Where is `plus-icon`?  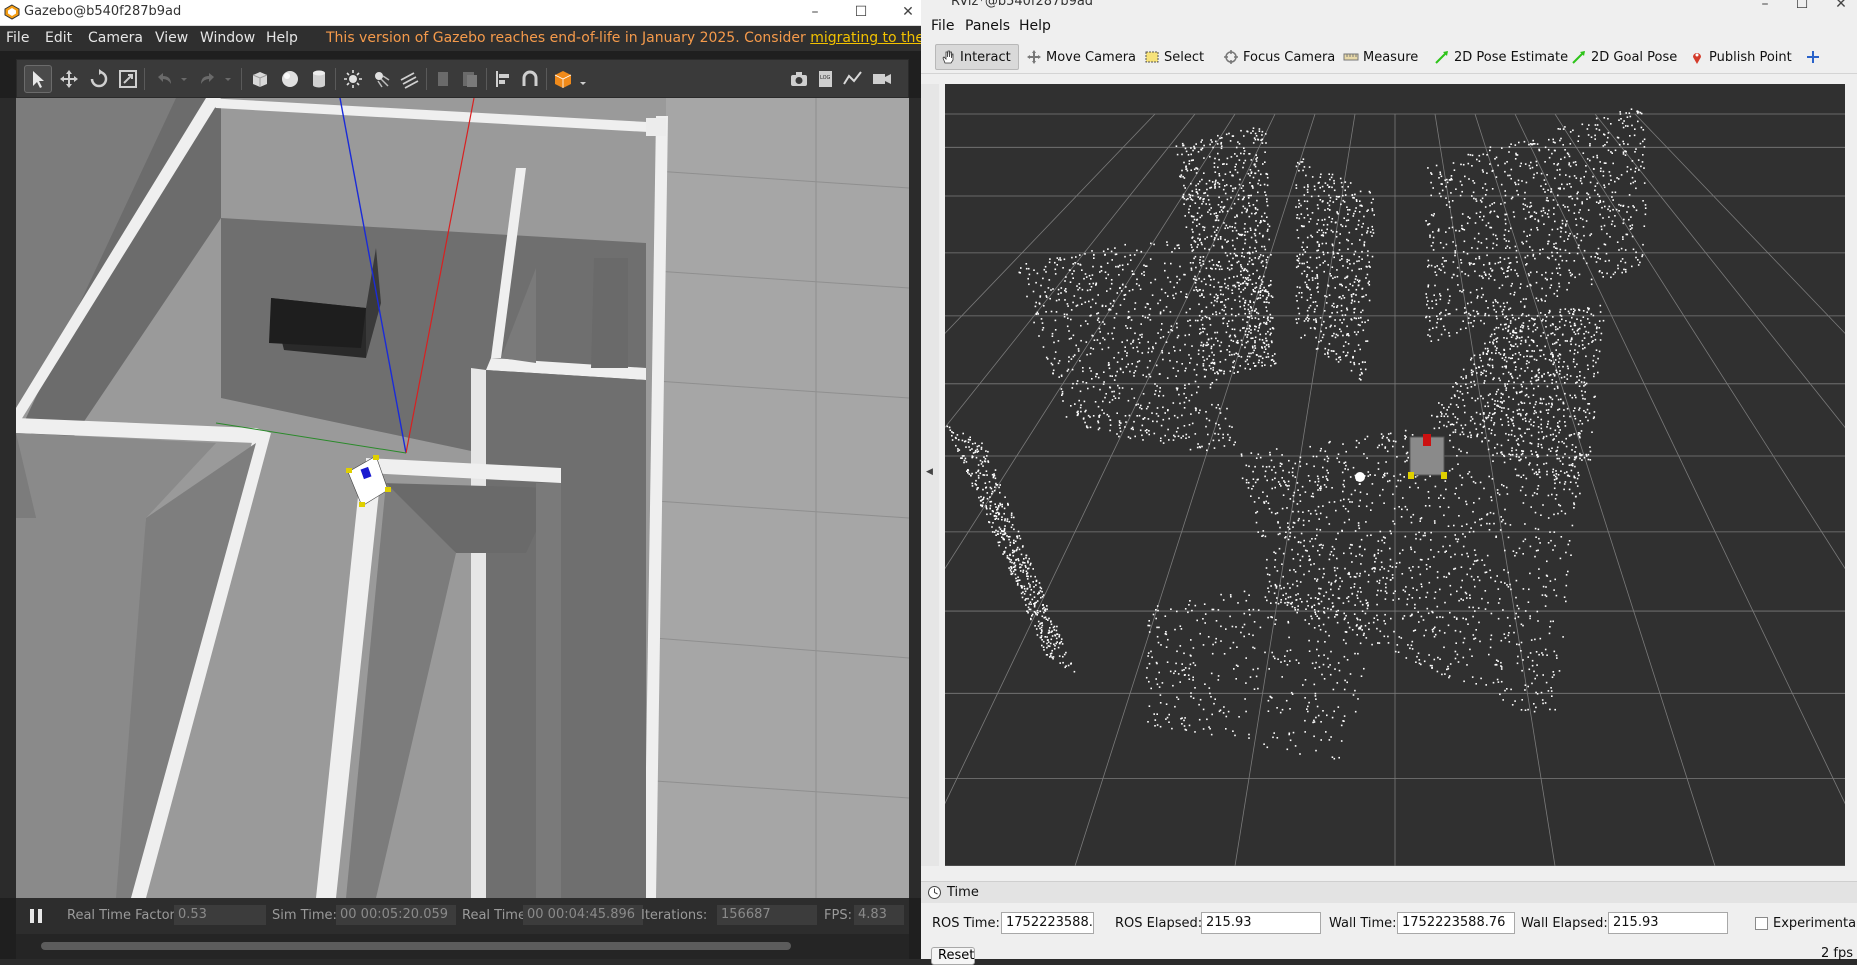 plus-icon is located at coordinates (1813, 57).